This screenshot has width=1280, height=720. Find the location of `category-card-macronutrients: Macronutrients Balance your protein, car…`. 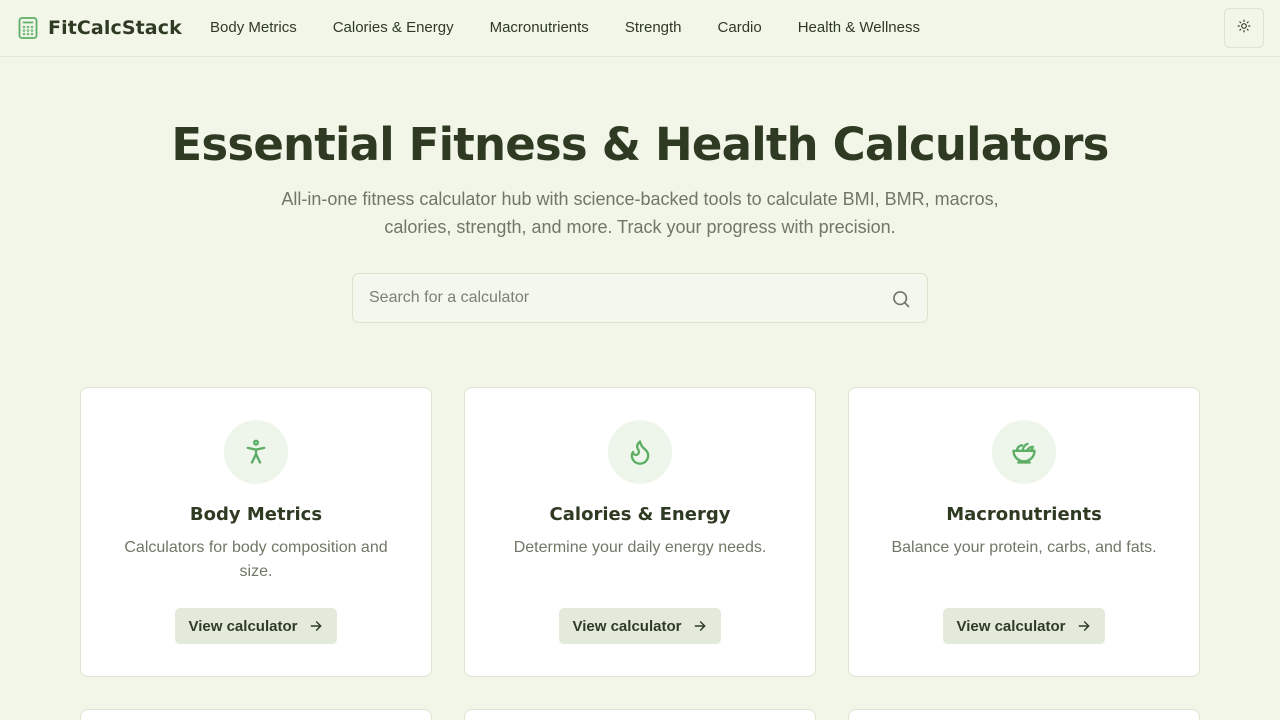

category-card-macronutrients: Macronutrients Balance your protein, car… is located at coordinates (1024, 532).